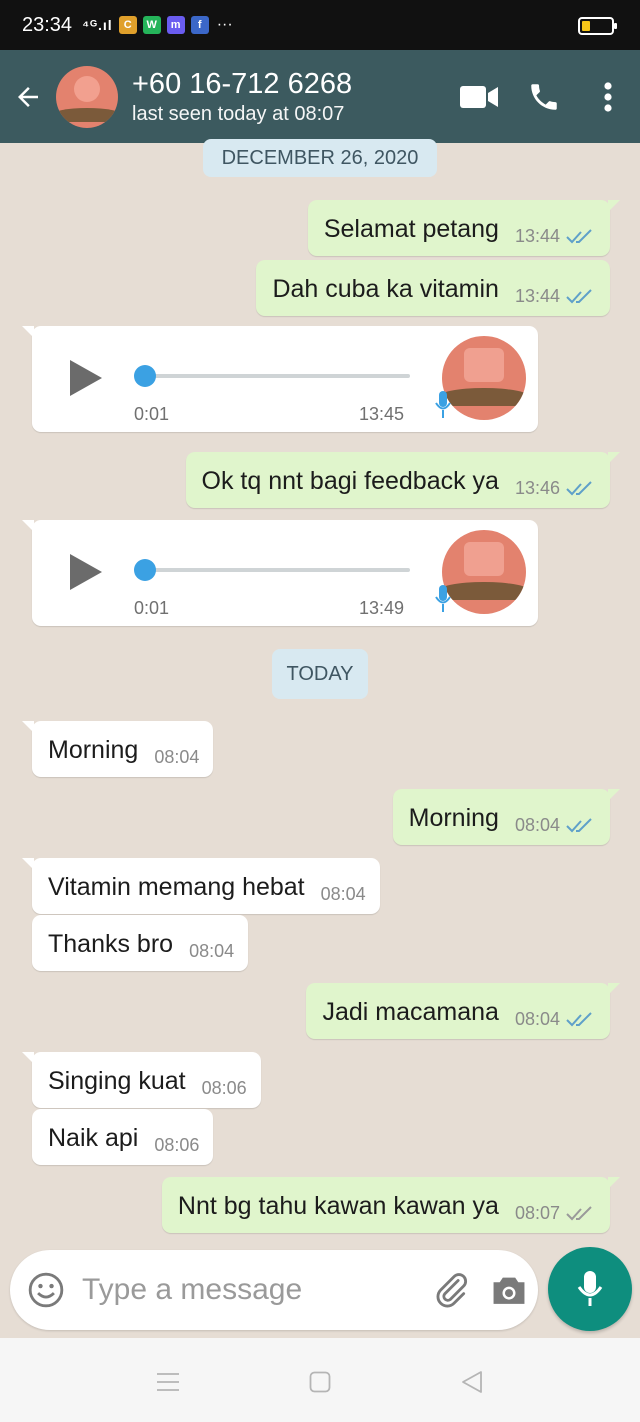 Image resolution: width=640 pixels, height=1422 pixels. I want to click on square-icon, so click(320, 1382).